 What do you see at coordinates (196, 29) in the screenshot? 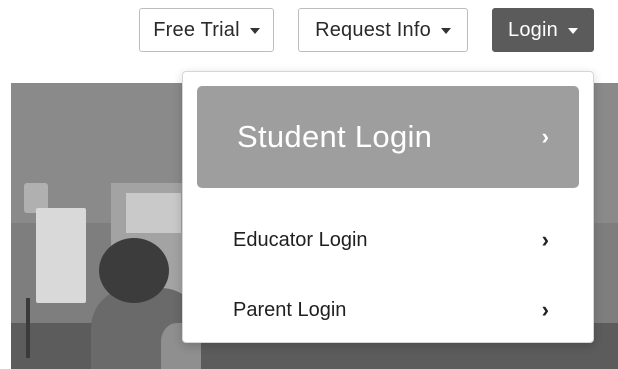
I see `free-trial-label: Free Trial` at bounding box center [196, 29].